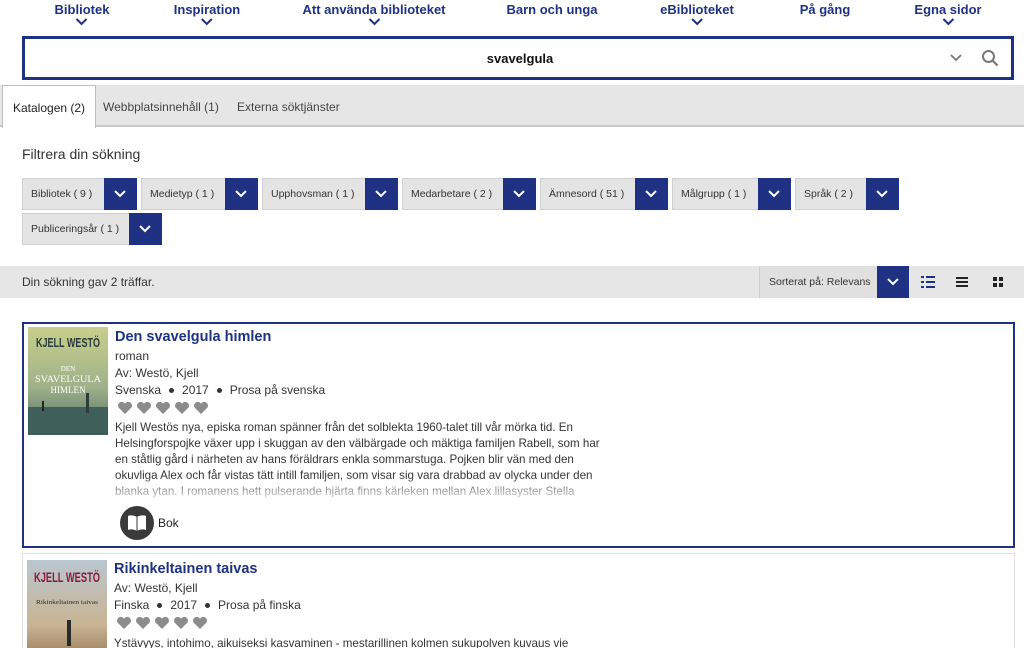 This screenshot has height=648, width=1024. Describe the element at coordinates (88, 282) in the screenshot. I see `result-count: Din sökning gav 2 träffar.` at that location.